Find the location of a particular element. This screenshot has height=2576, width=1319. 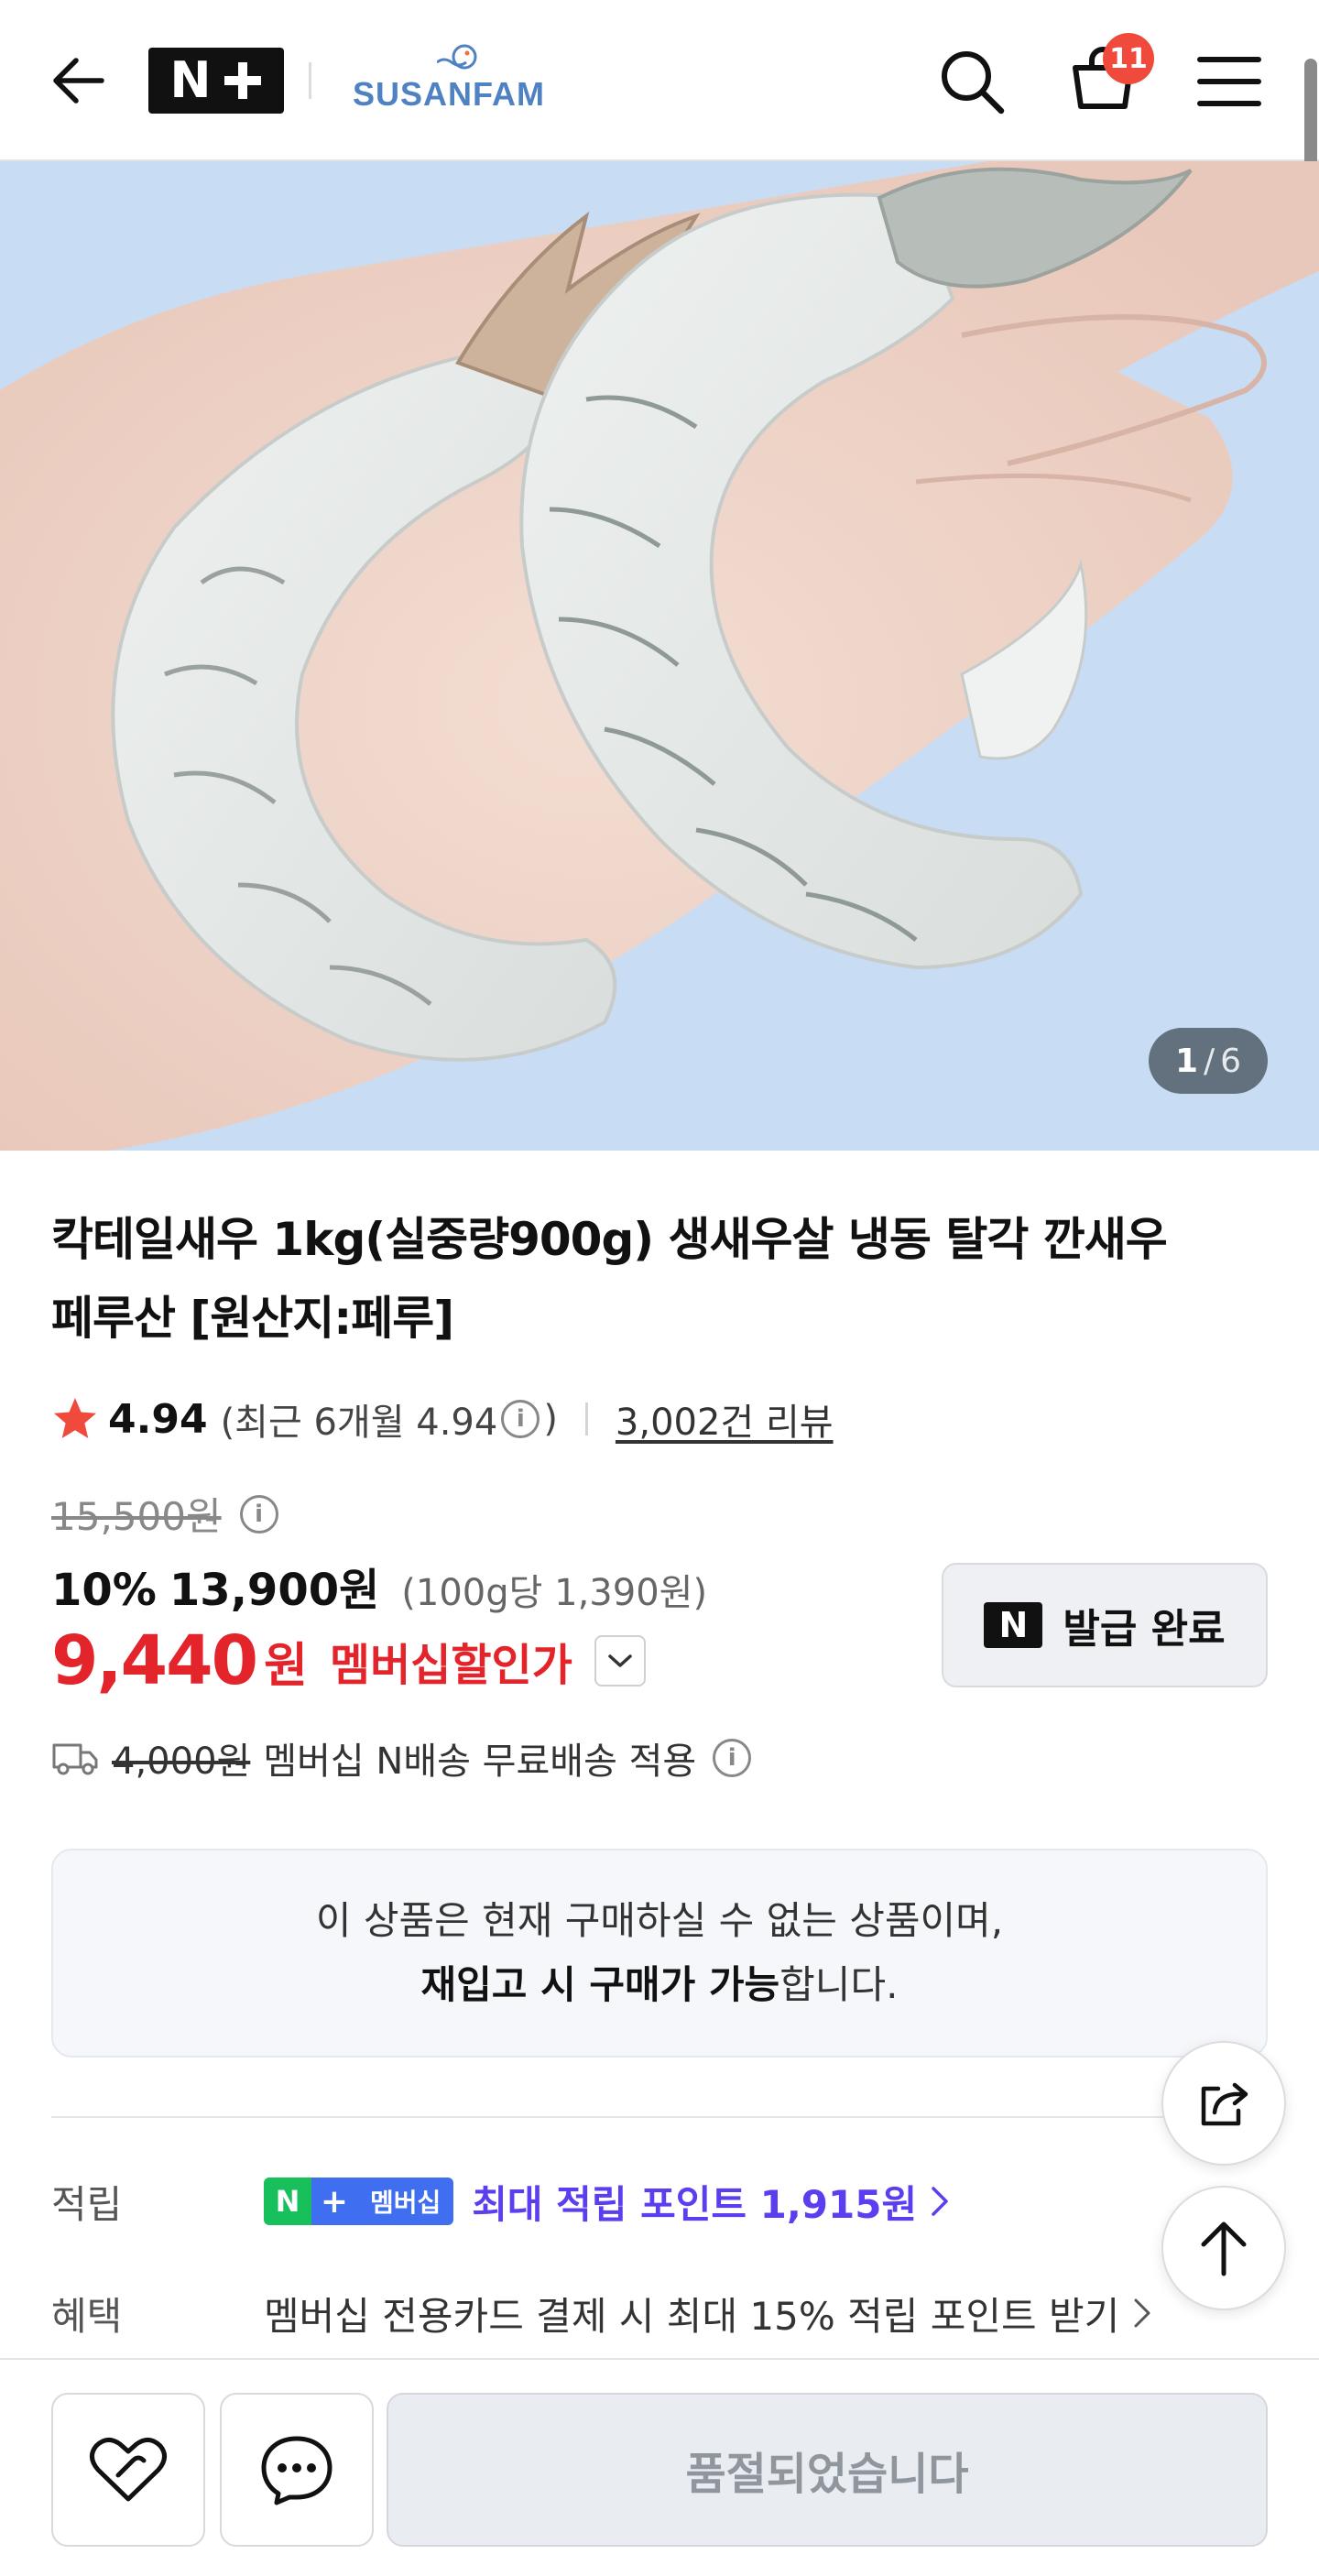

image-current-index: 1 is located at coordinates (1186, 1061).